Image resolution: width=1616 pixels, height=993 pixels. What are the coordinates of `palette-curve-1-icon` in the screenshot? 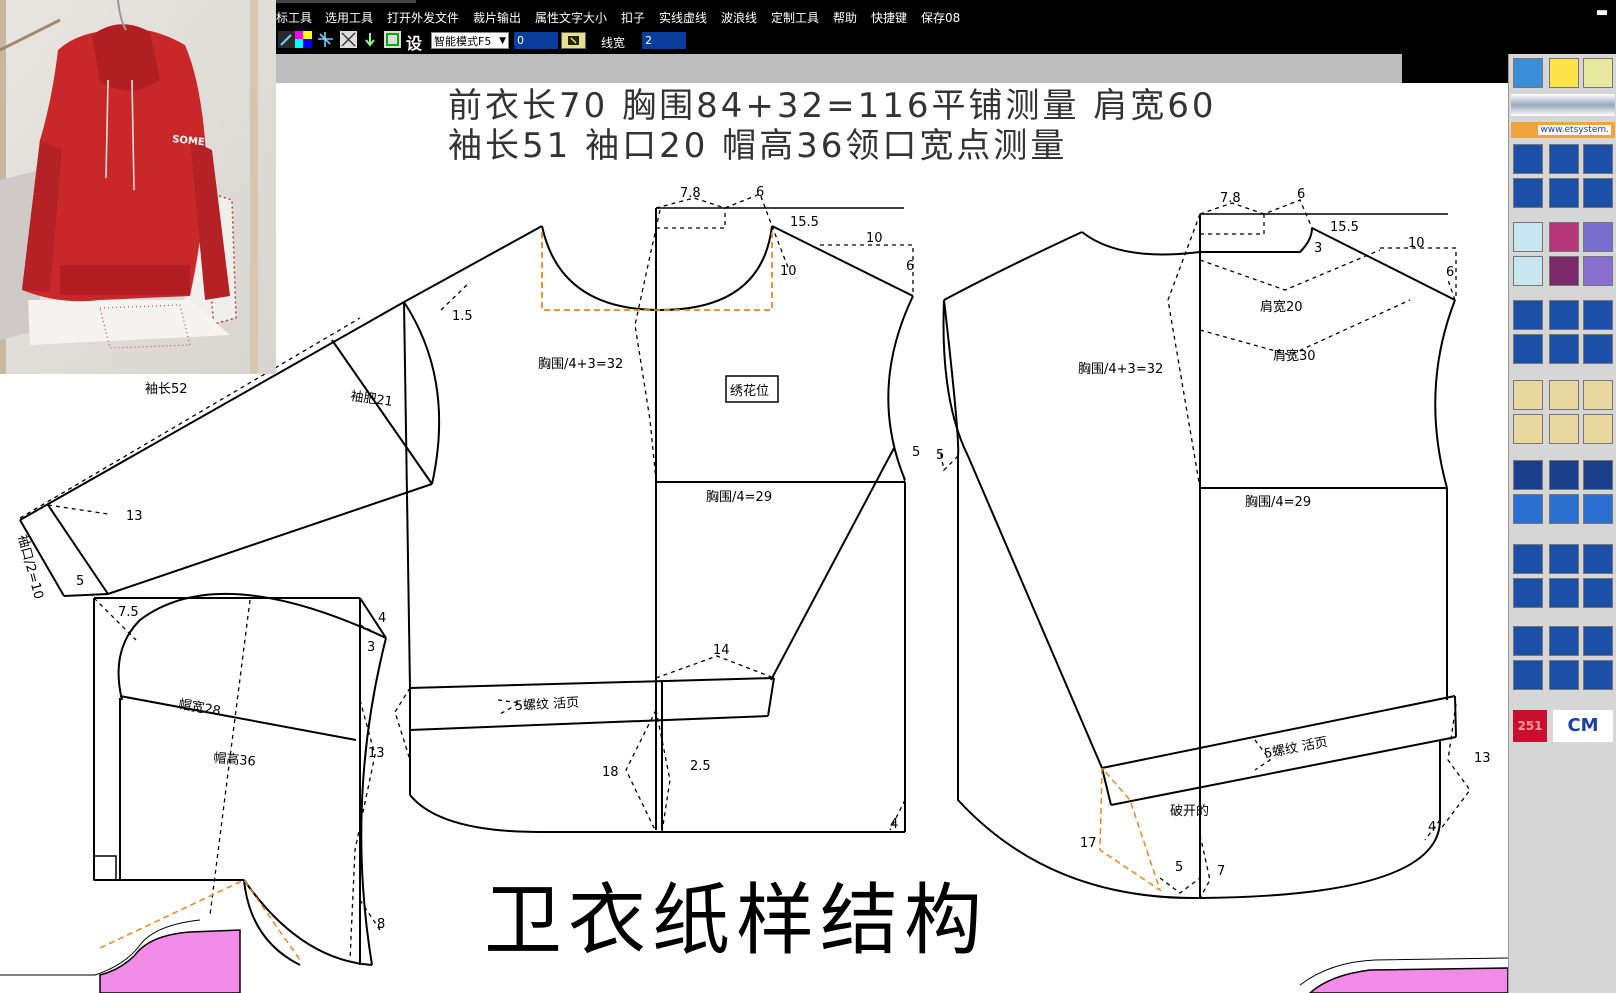 It's located at (1528, 509).